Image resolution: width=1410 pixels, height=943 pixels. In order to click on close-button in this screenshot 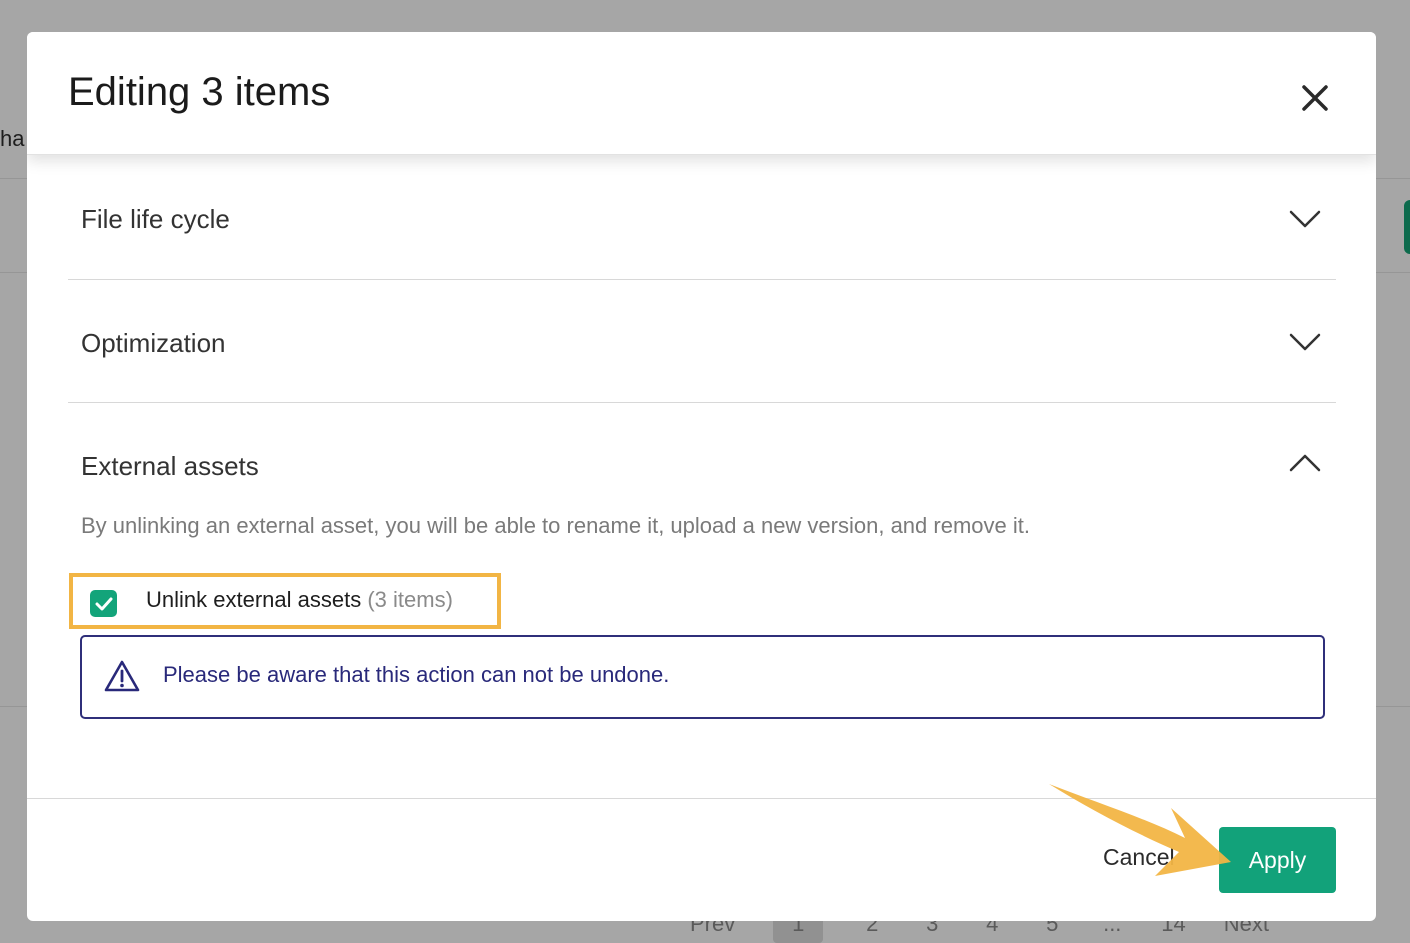, I will do `click(1315, 98)`.